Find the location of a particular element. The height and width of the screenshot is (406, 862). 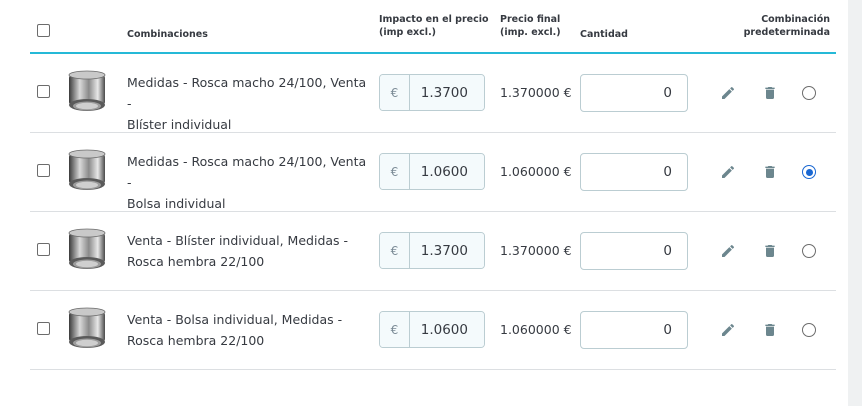

header-default-line1: Combinación is located at coordinates (795, 19).